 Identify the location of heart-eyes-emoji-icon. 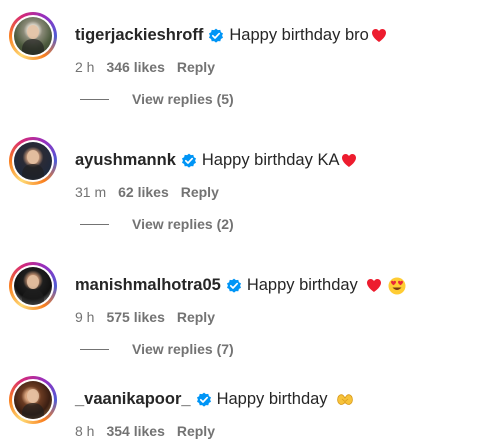
(397, 285).